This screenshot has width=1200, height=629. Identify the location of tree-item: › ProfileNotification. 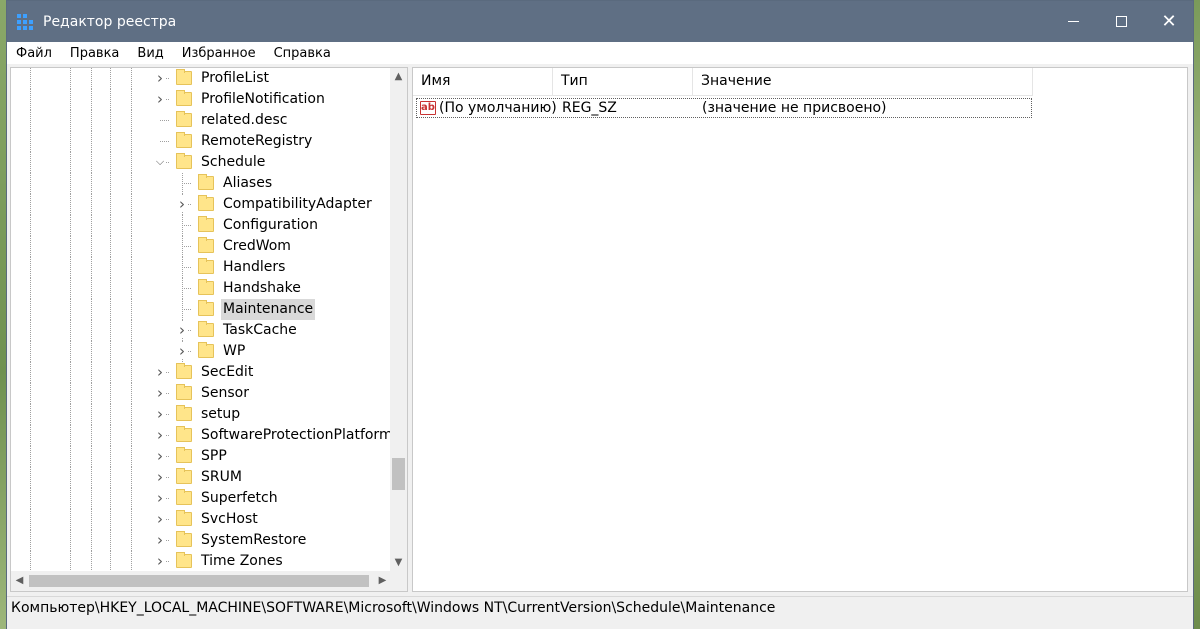
(201, 99).